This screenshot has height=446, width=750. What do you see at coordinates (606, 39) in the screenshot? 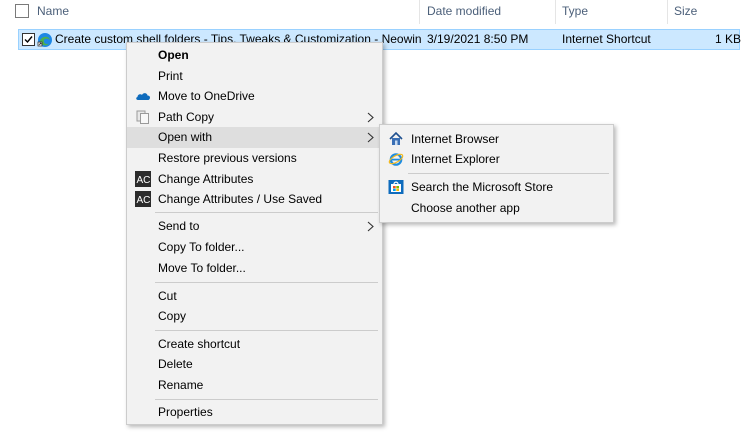
I see `file-type: Internet Shortcut` at bounding box center [606, 39].